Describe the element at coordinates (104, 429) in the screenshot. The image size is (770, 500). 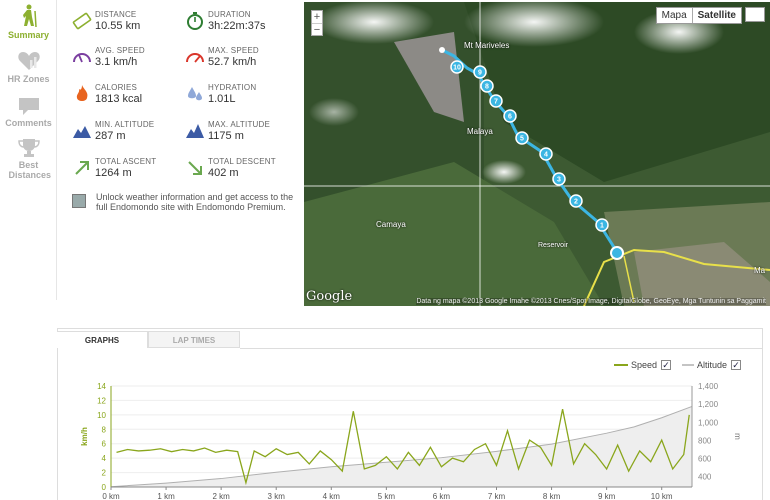
I see `y-left-tick-label: 8` at that location.